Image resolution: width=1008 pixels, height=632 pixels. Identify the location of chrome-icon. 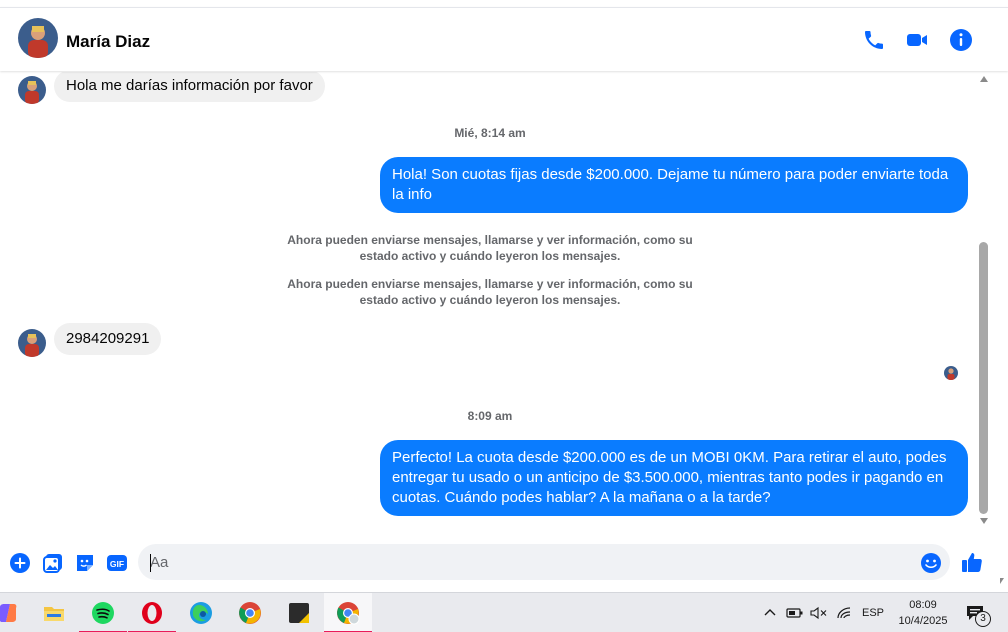
(250, 612).